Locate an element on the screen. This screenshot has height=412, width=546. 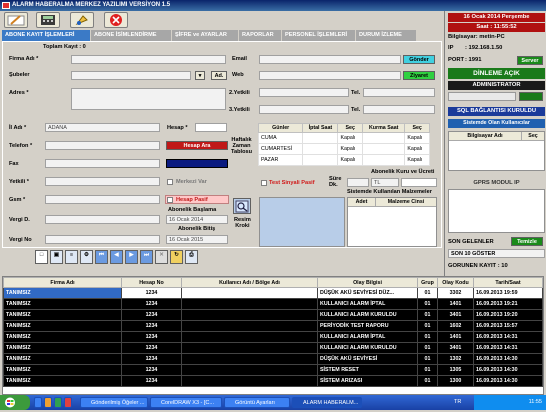
il-select: ADANA is located at coordinates (102, 127).